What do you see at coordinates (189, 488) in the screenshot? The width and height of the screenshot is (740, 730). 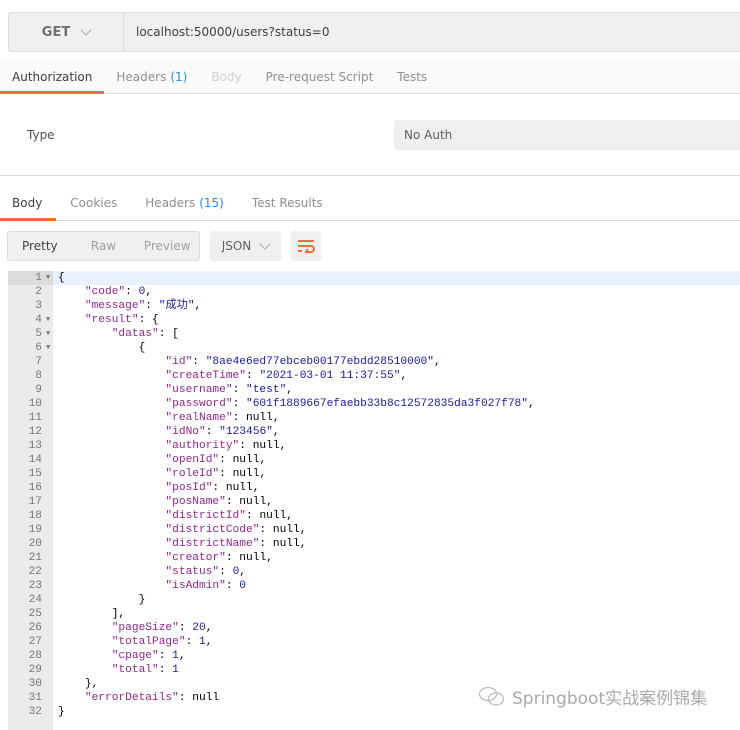 I see `json-key: "posId"` at bounding box center [189, 488].